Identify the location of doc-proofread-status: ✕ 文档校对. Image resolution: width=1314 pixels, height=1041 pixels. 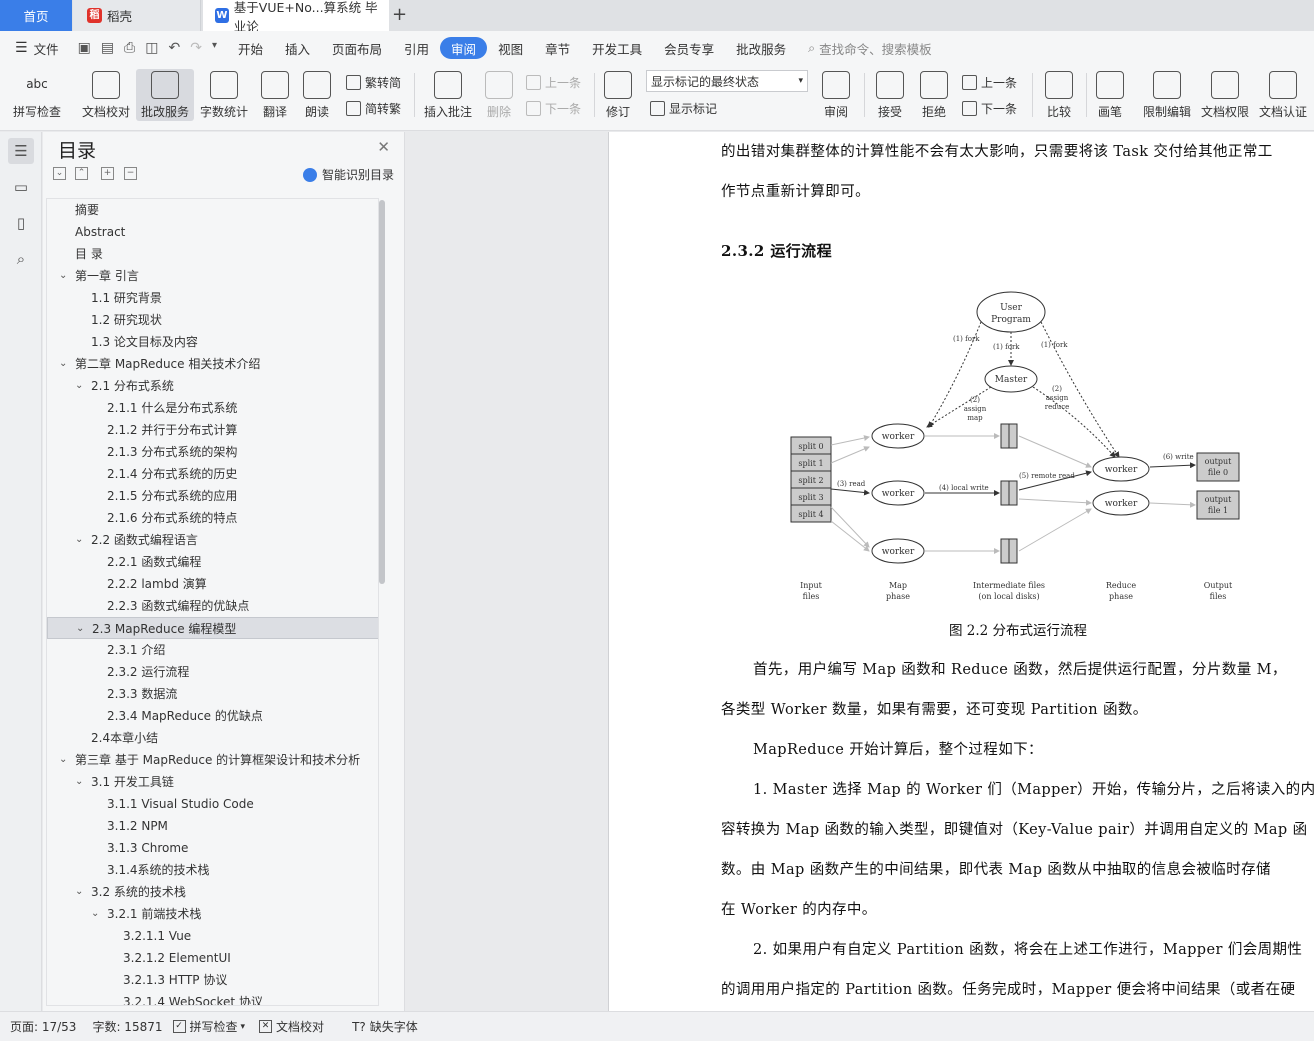
(291, 1026).